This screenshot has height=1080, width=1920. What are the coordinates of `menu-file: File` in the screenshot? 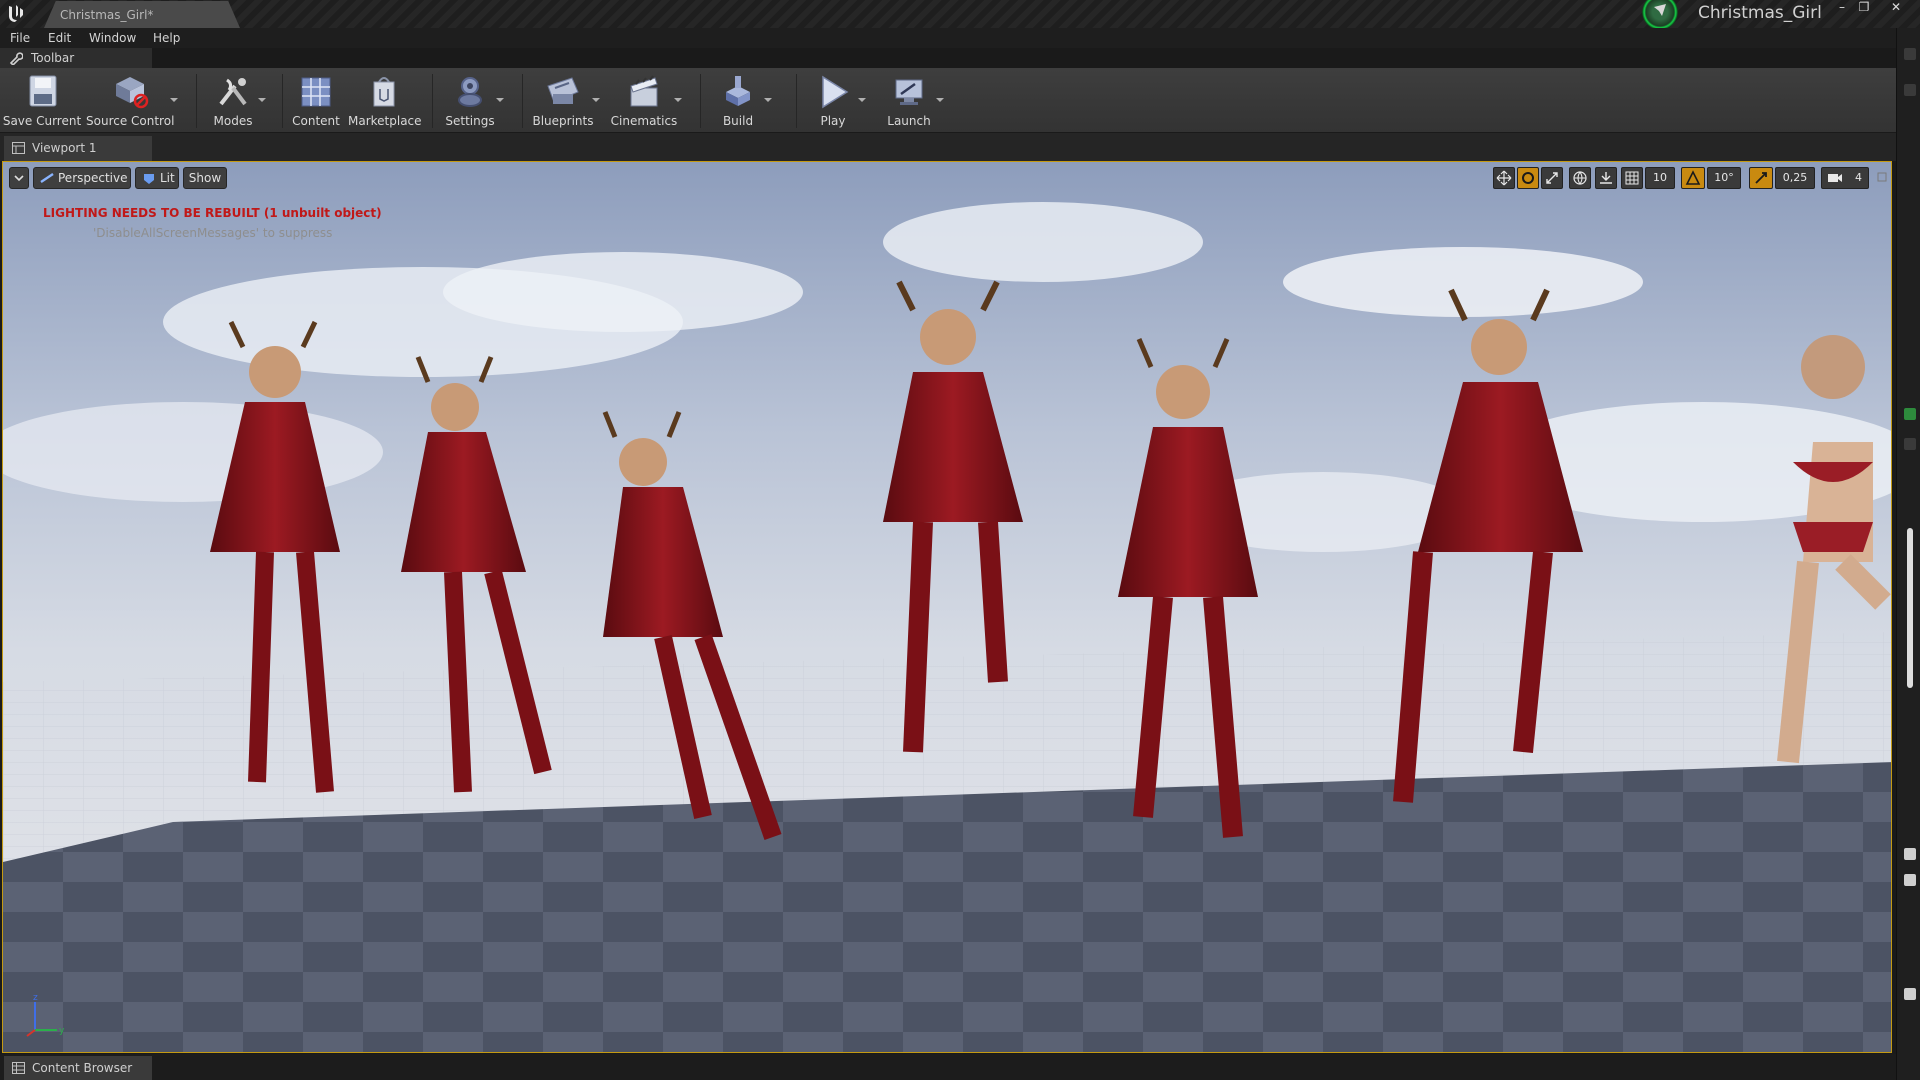 It's located at (20, 38).